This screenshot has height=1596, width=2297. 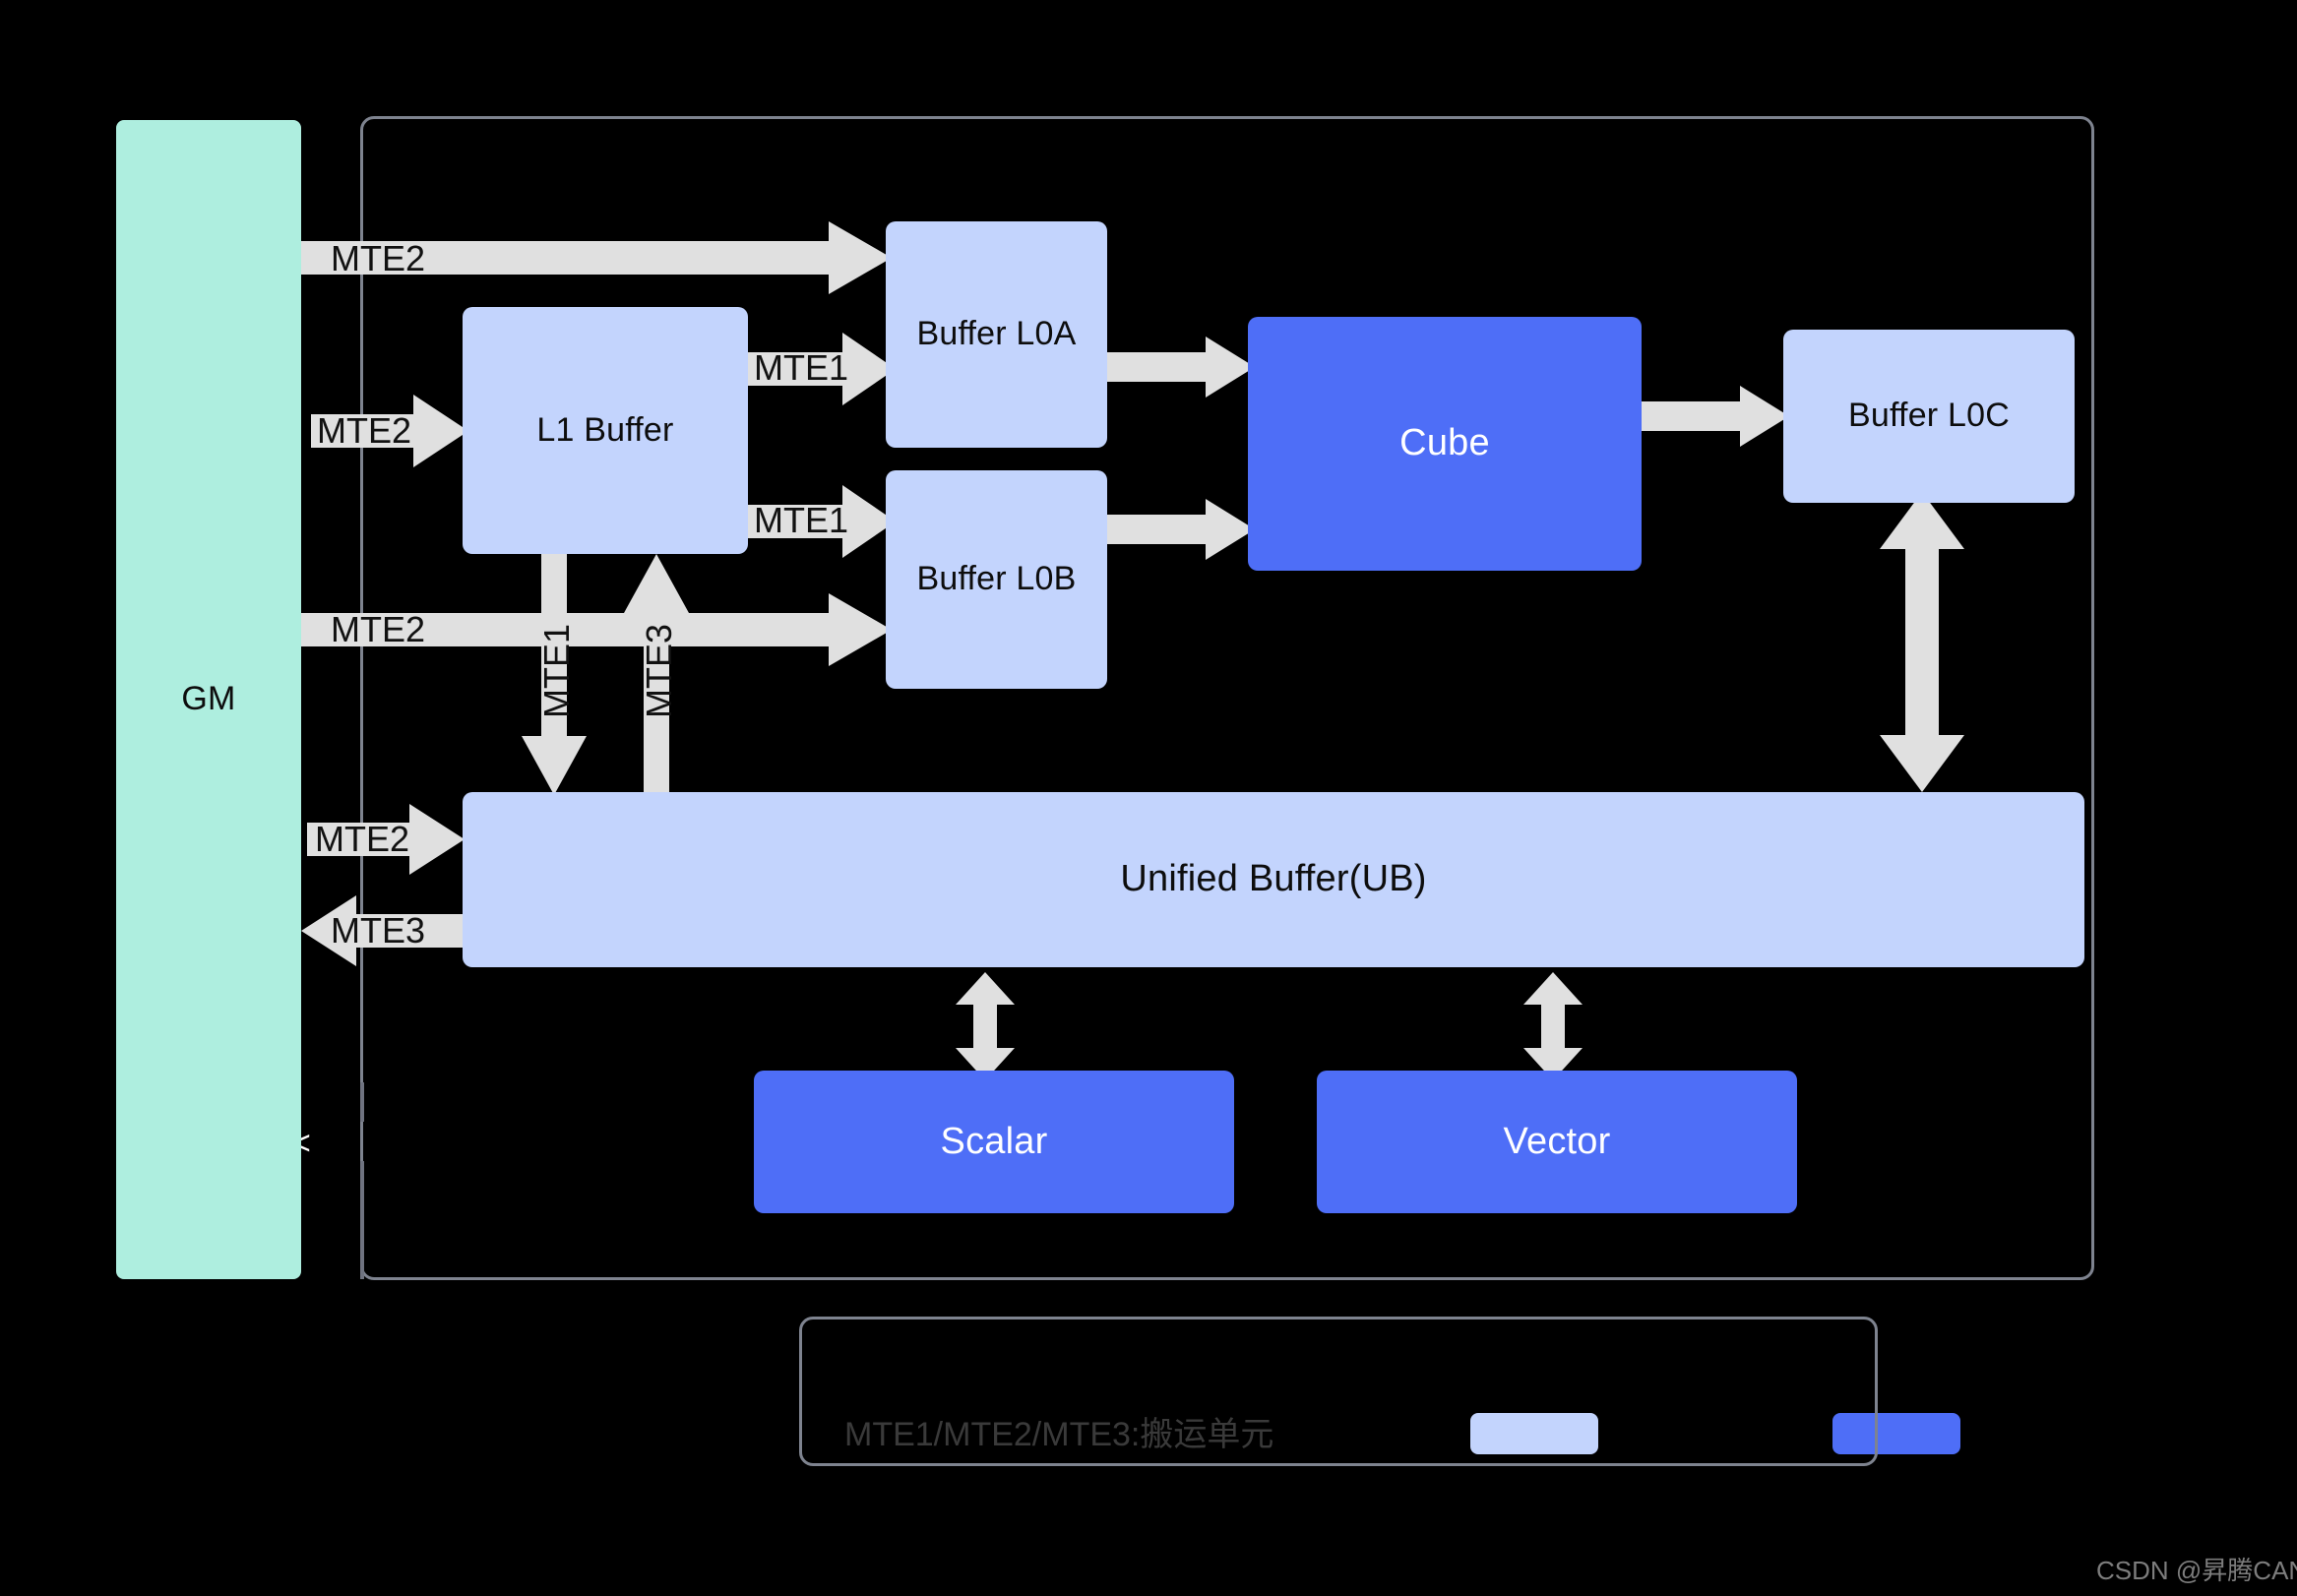 I want to click on block-l1-buffer-label: L1 Buffer, so click(x=605, y=429).